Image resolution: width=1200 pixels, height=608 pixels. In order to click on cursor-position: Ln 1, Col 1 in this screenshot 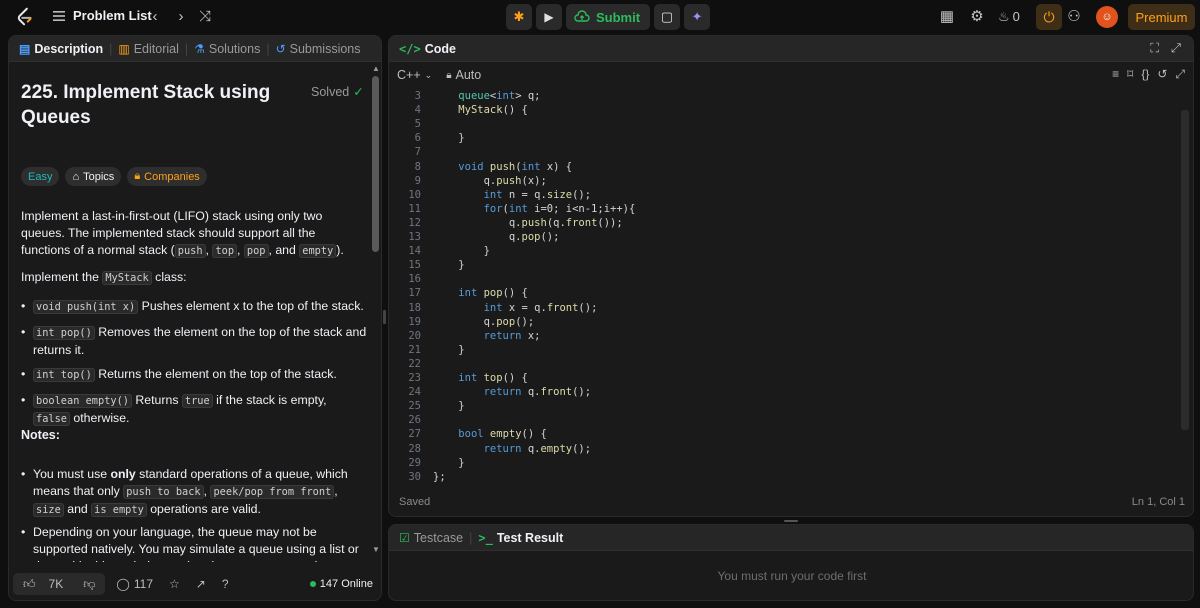, I will do `click(1158, 502)`.